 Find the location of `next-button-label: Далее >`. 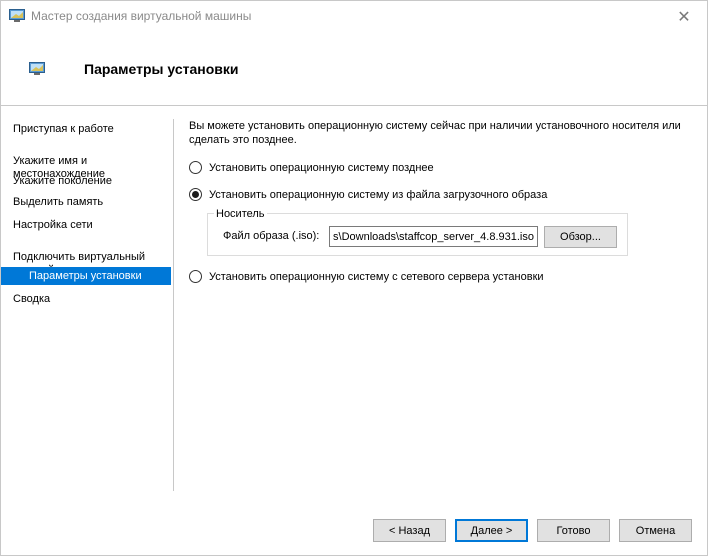

next-button-label: Далее > is located at coordinates (491, 530).